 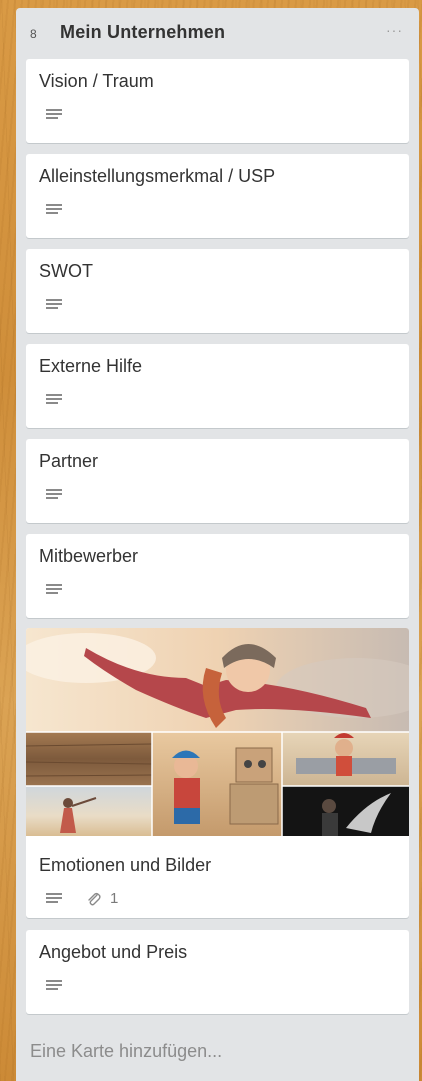 What do you see at coordinates (217, 291) in the screenshot?
I see `card-swot: SWOT` at bounding box center [217, 291].